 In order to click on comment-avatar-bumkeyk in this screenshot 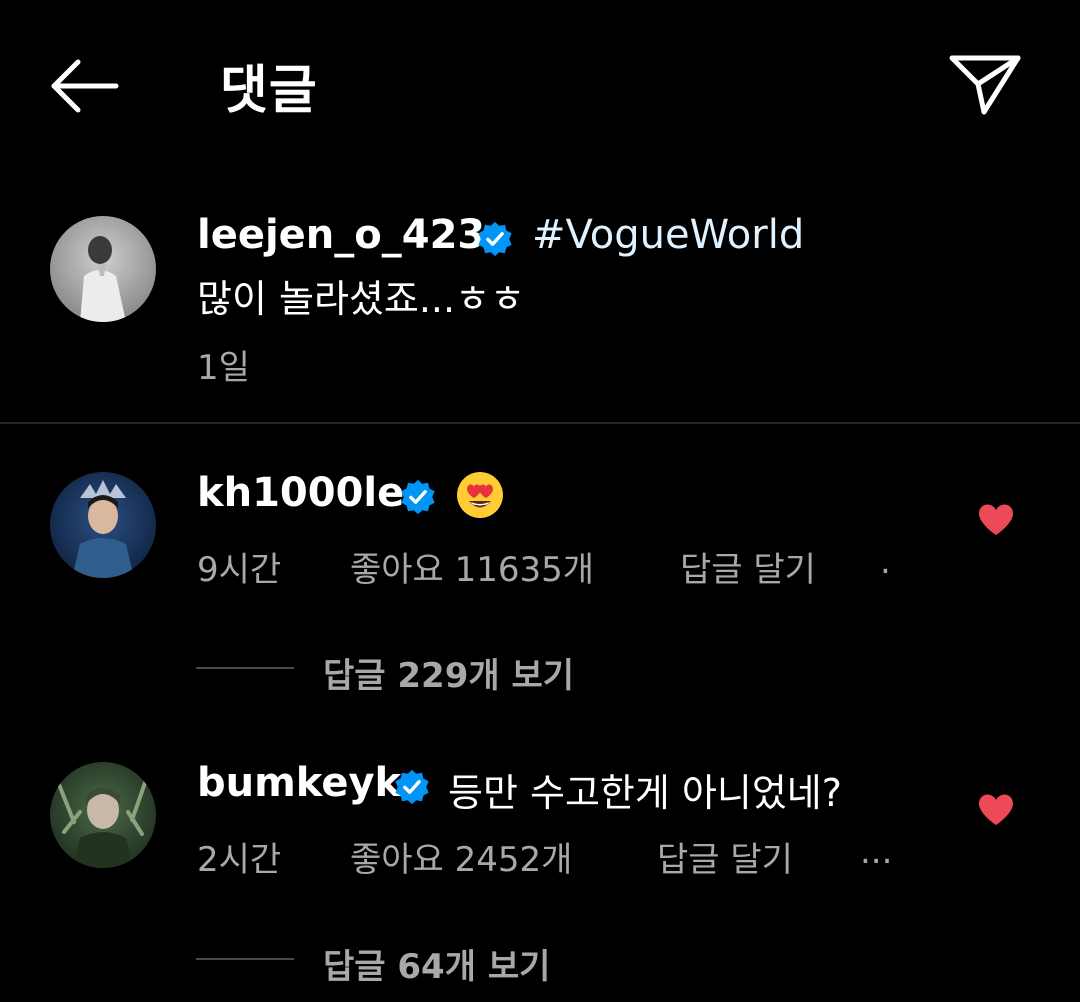, I will do `click(103, 815)`.